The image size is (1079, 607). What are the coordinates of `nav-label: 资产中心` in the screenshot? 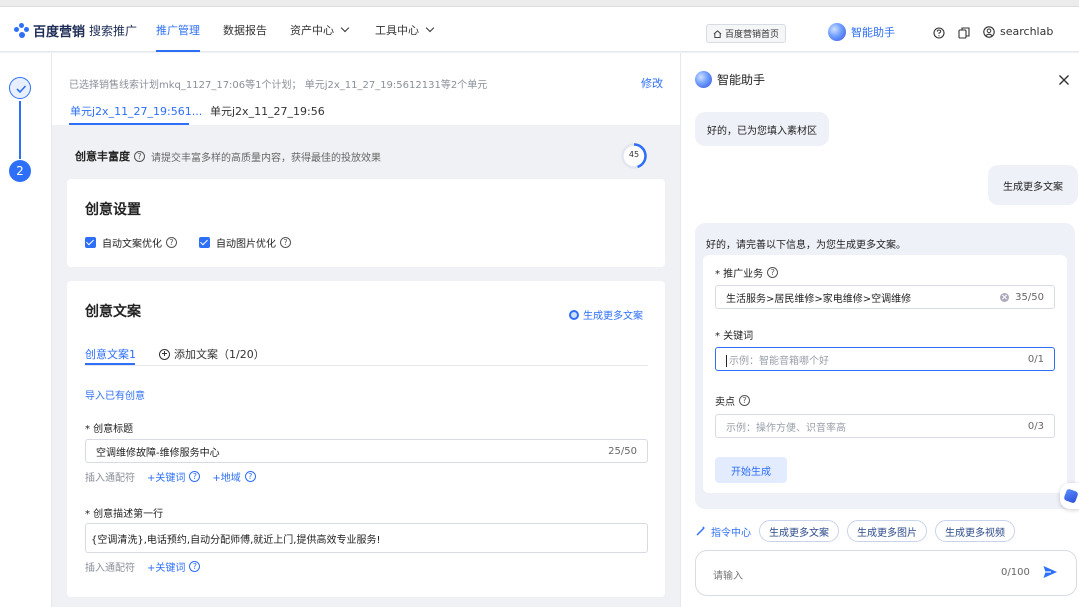 It's located at (312, 30).